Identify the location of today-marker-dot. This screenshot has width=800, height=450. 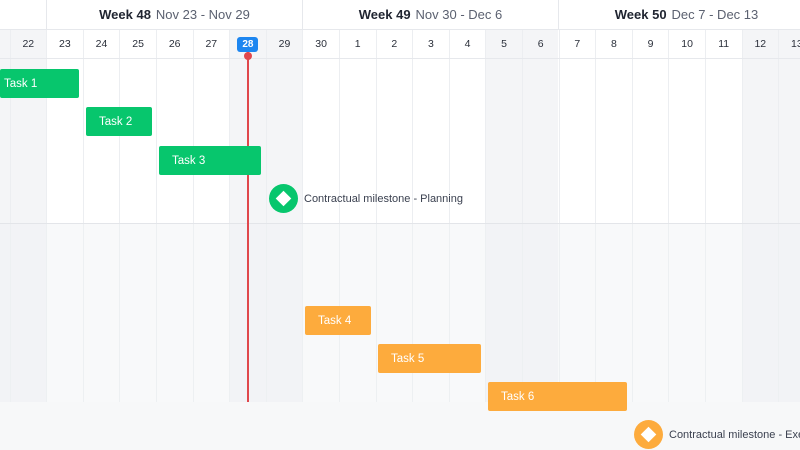
(248, 56).